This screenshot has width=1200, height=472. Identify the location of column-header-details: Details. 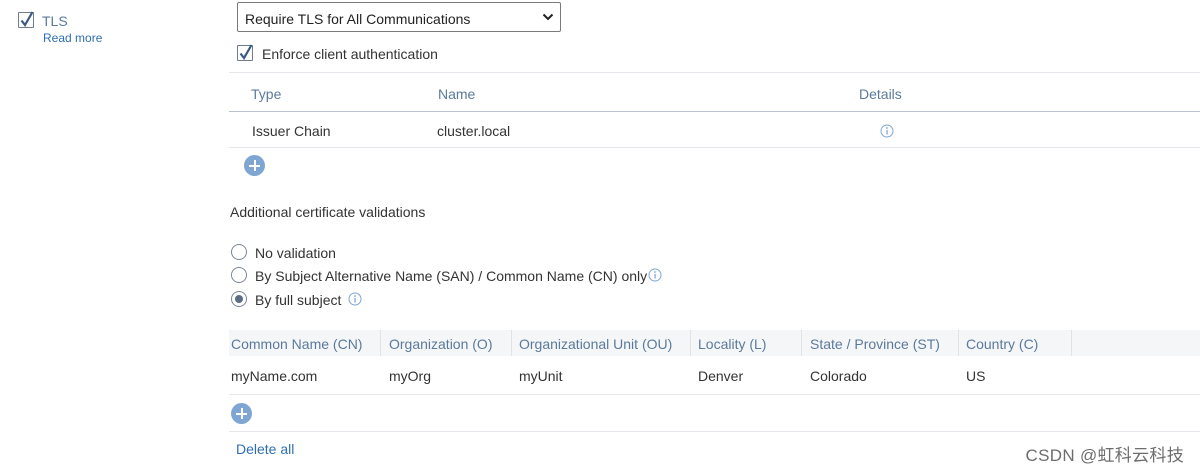
(880, 94).